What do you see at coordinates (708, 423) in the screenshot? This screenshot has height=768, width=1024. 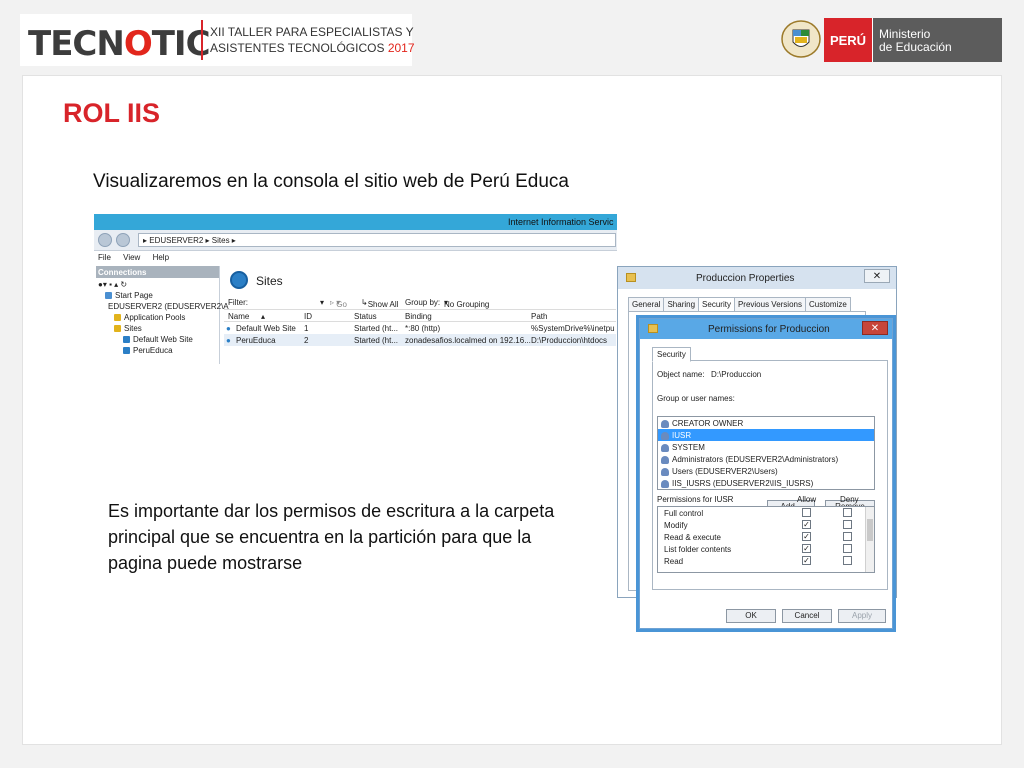 I see `user-name: CREATOR OWNER` at bounding box center [708, 423].